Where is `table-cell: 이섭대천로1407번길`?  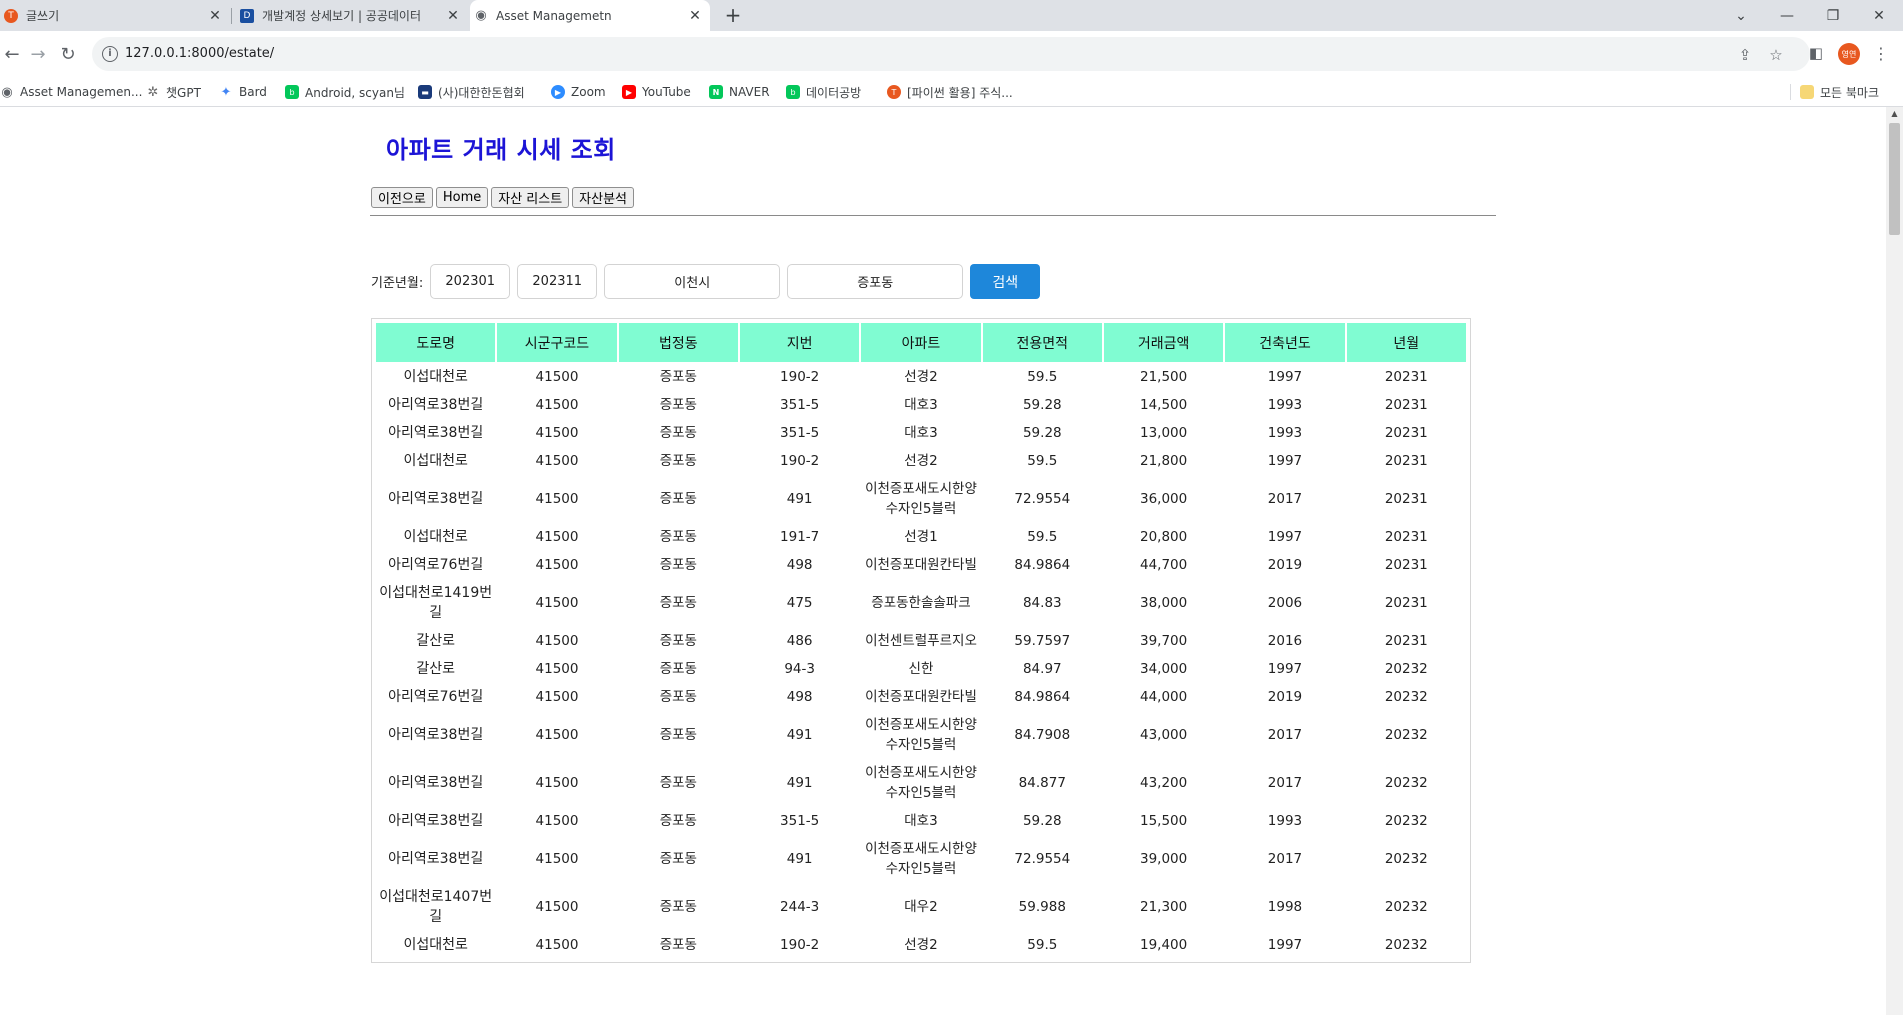 table-cell: 이섭대천로1407번길 is located at coordinates (436, 907).